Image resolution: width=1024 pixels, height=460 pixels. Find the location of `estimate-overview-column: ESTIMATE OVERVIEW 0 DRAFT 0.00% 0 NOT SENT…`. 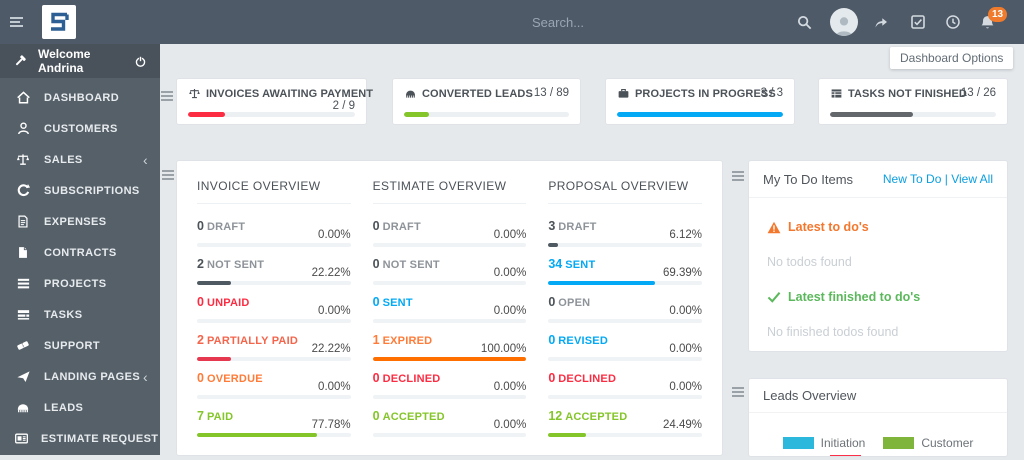

estimate-overview-column: ESTIMATE OVERVIEW 0 DRAFT 0.00% 0 NOT SENT… is located at coordinates (449, 311).